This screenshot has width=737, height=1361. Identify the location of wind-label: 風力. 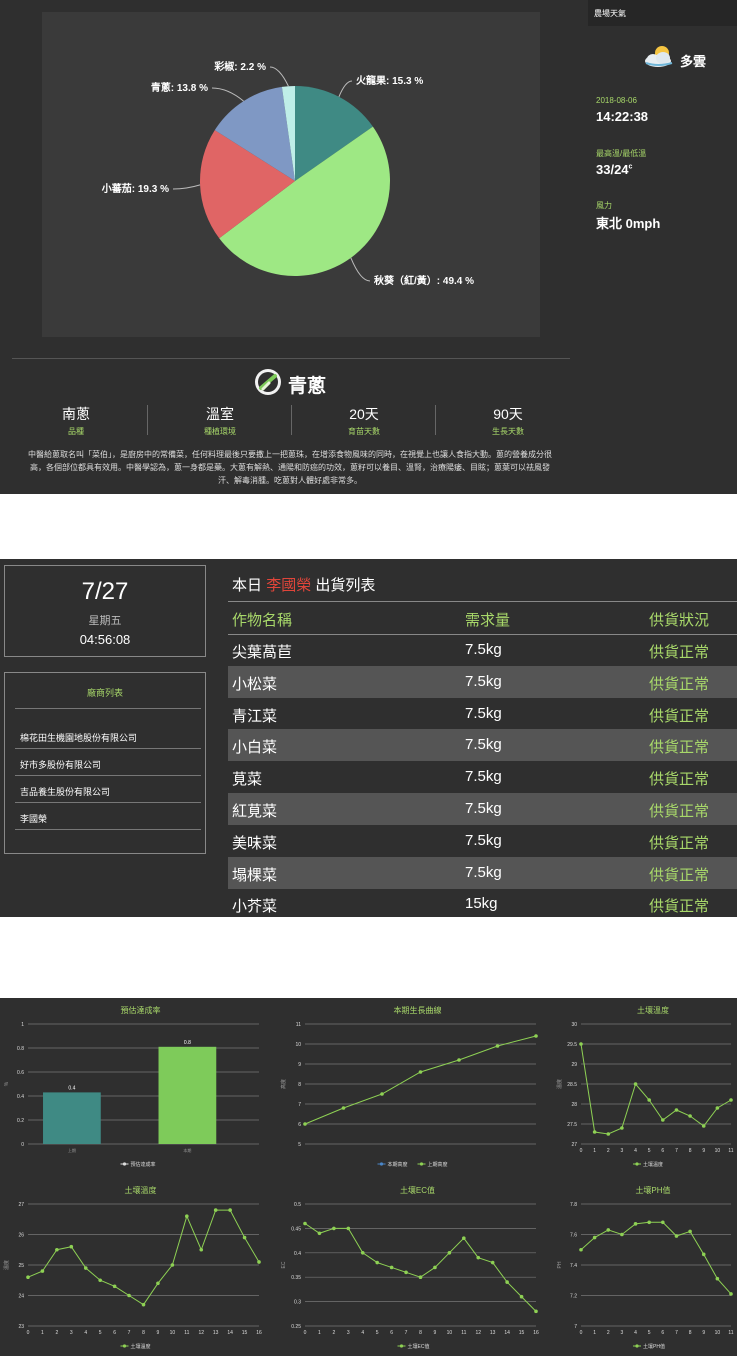
(604, 205).